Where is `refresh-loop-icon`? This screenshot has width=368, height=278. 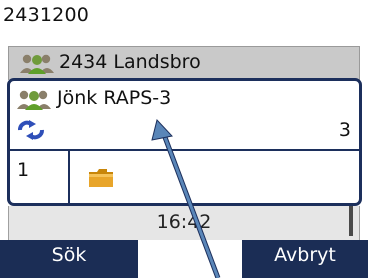
refresh-loop-icon is located at coordinates (31, 132).